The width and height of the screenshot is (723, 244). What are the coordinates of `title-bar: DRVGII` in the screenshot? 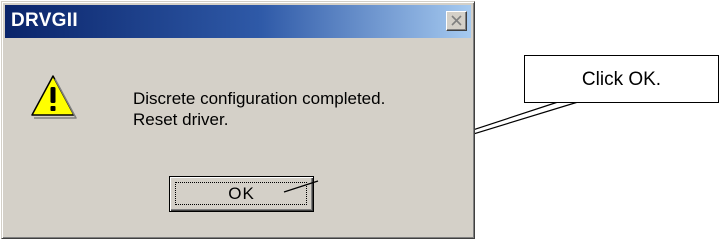 It's located at (238, 21).